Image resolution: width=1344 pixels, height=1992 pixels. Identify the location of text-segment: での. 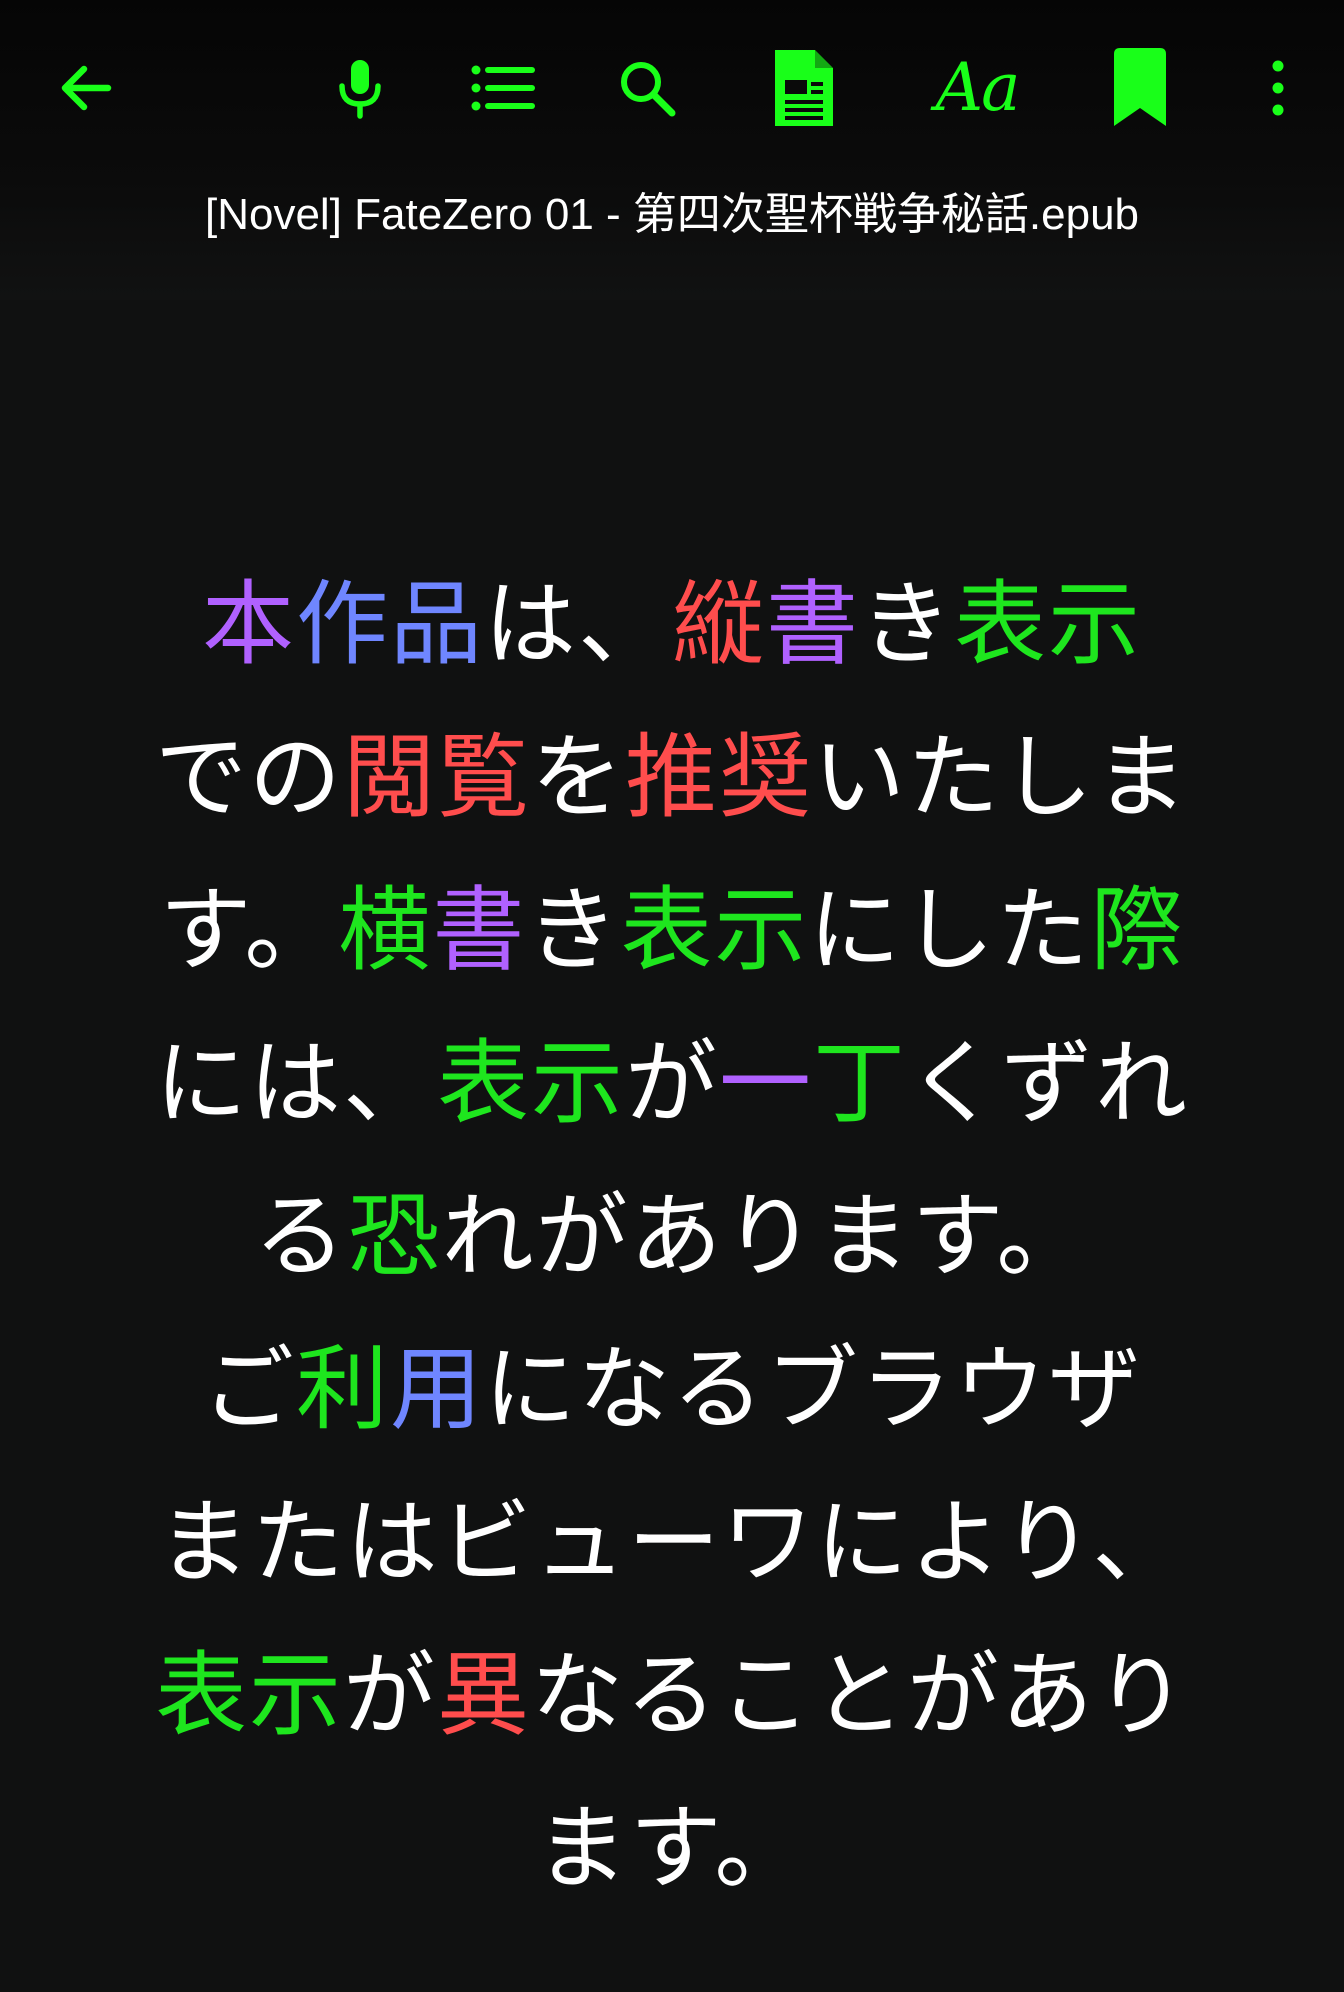
(248, 777).